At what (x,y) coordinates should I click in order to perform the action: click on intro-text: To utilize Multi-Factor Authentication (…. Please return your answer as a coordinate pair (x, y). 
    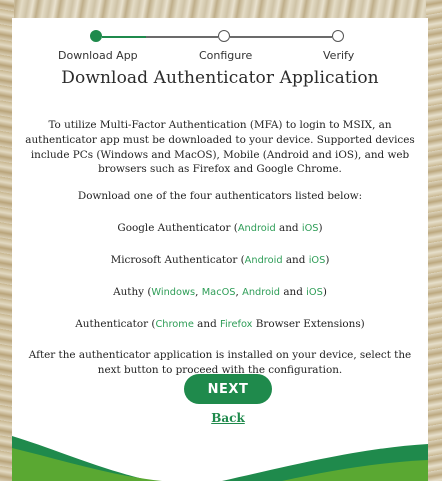
    Looking at the image, I should click on (220, 147).